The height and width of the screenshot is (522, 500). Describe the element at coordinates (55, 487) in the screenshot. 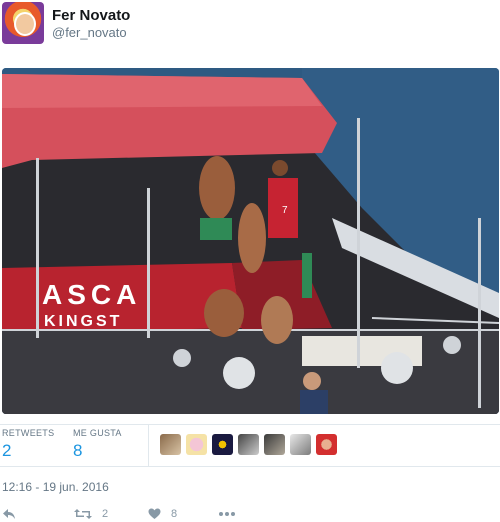

I see `tweet-timestamp: 12:16 - 19 jun. 2016` at that location.